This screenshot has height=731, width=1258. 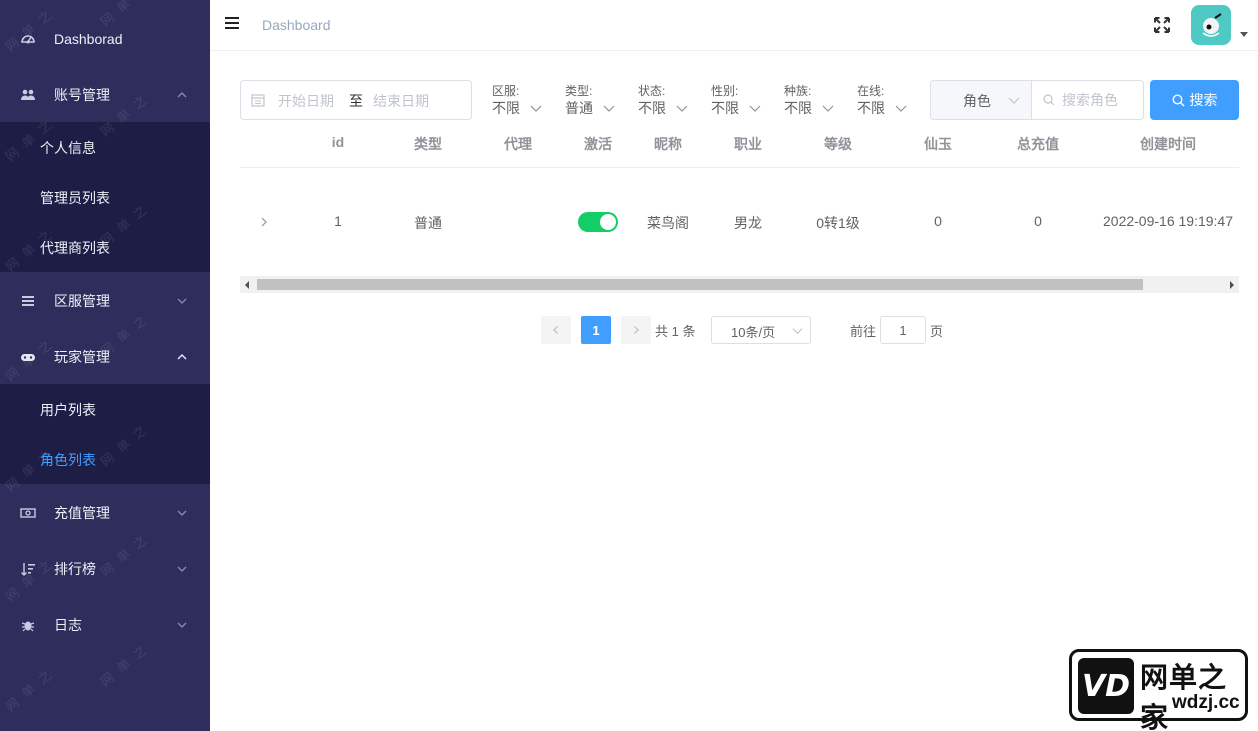 I want to click on sidebar-item-player: 玩家管理, so click(x=105, y=357).